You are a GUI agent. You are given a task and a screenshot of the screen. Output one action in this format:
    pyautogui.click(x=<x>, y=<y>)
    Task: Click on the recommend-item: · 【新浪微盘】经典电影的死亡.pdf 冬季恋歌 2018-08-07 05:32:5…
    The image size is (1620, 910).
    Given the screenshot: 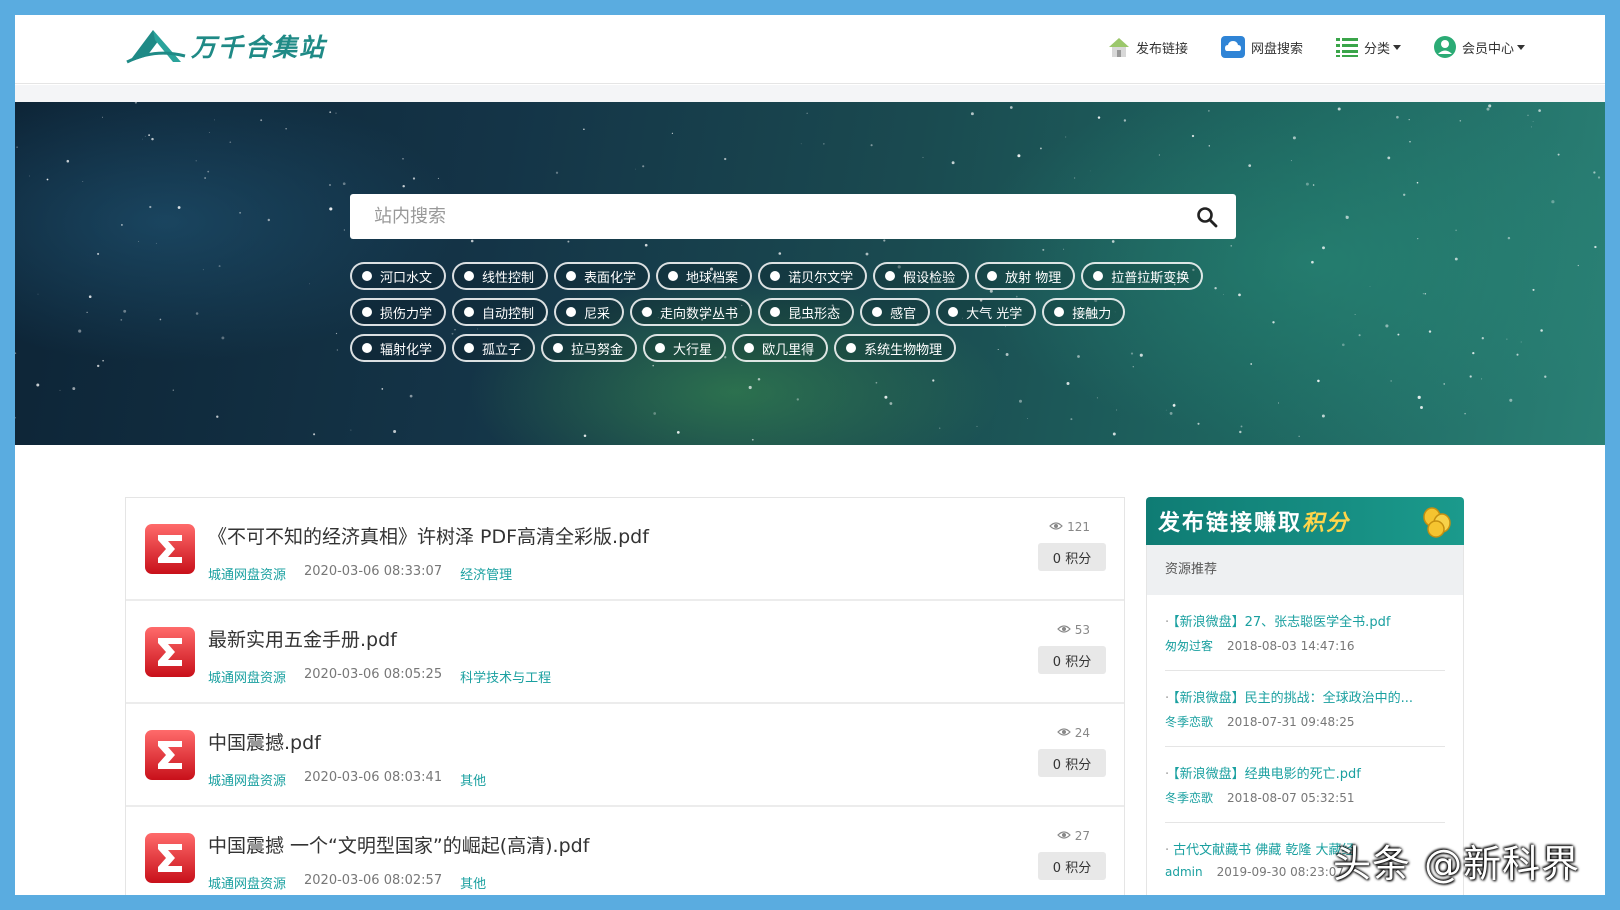 What is the action you would take?
    pyautogui.click(x=1305, y=785)
    